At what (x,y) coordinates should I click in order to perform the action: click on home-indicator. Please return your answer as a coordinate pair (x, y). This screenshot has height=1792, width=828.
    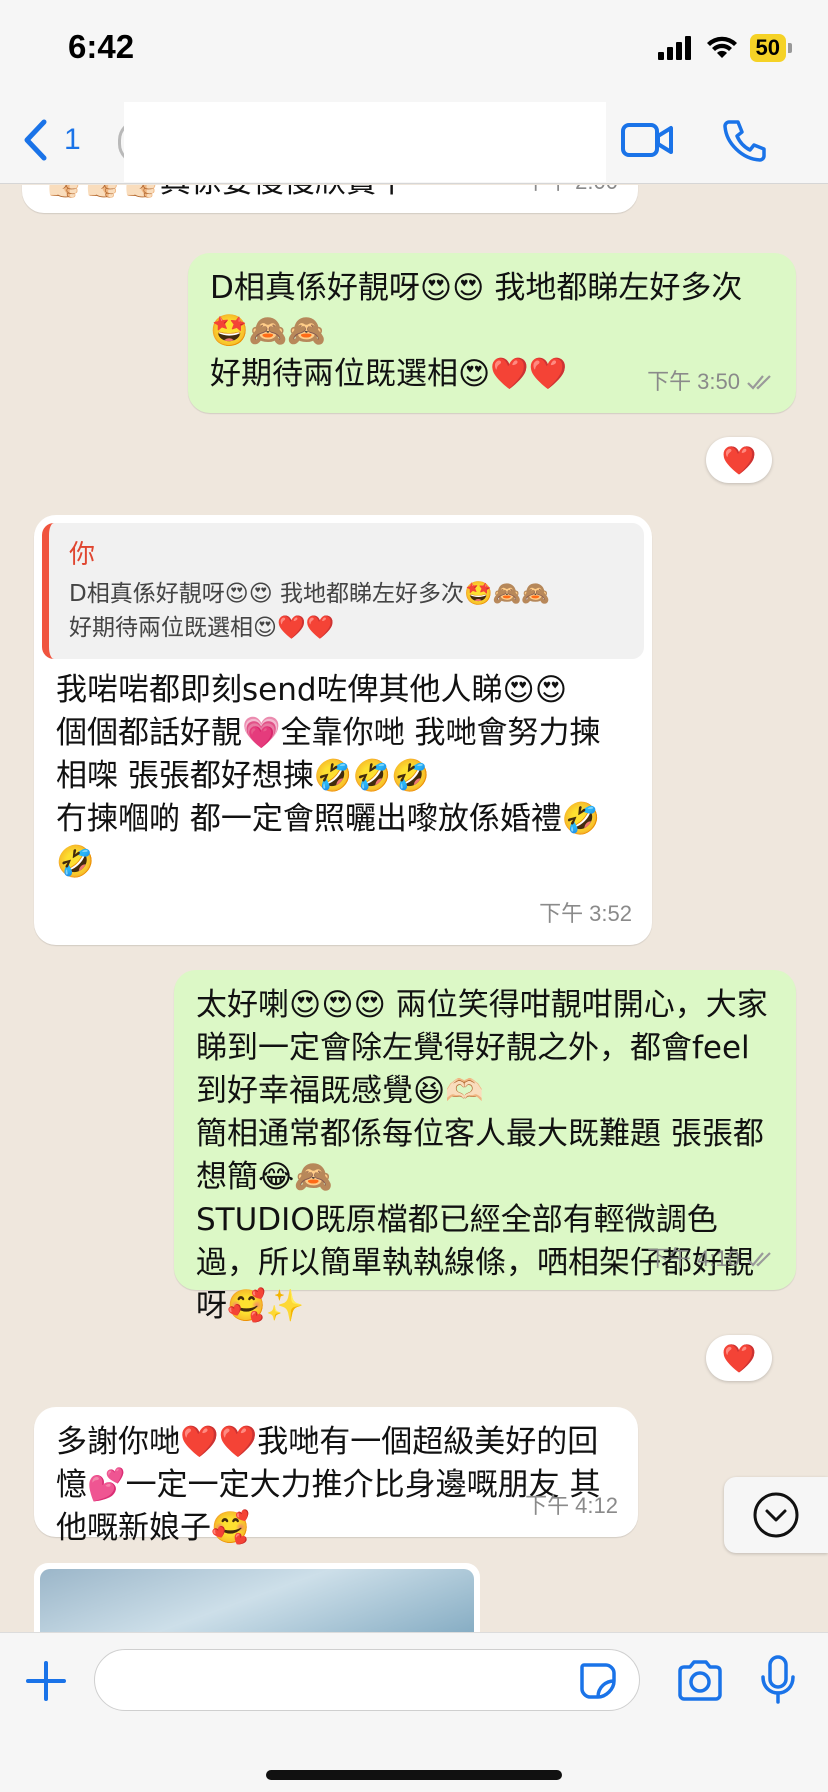
    Looking at the image, I should click on (414, 1775).